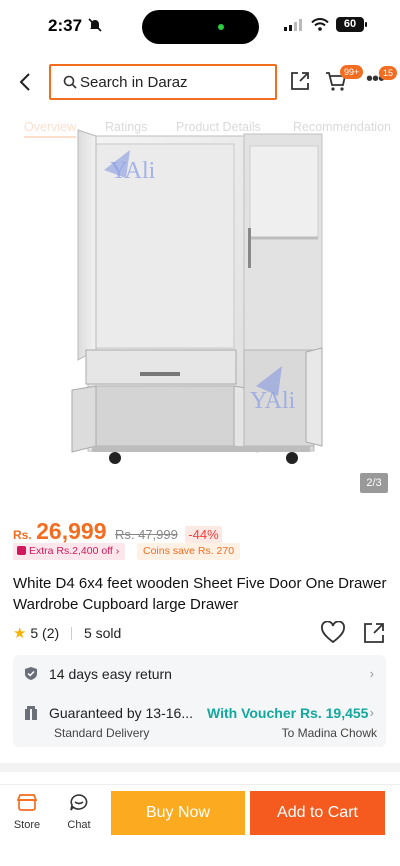  What do you see at coordinates (134, 82) in the screenshot?
I see `search-placeholder: Search in Daraz` at bounding box center [134, 82].